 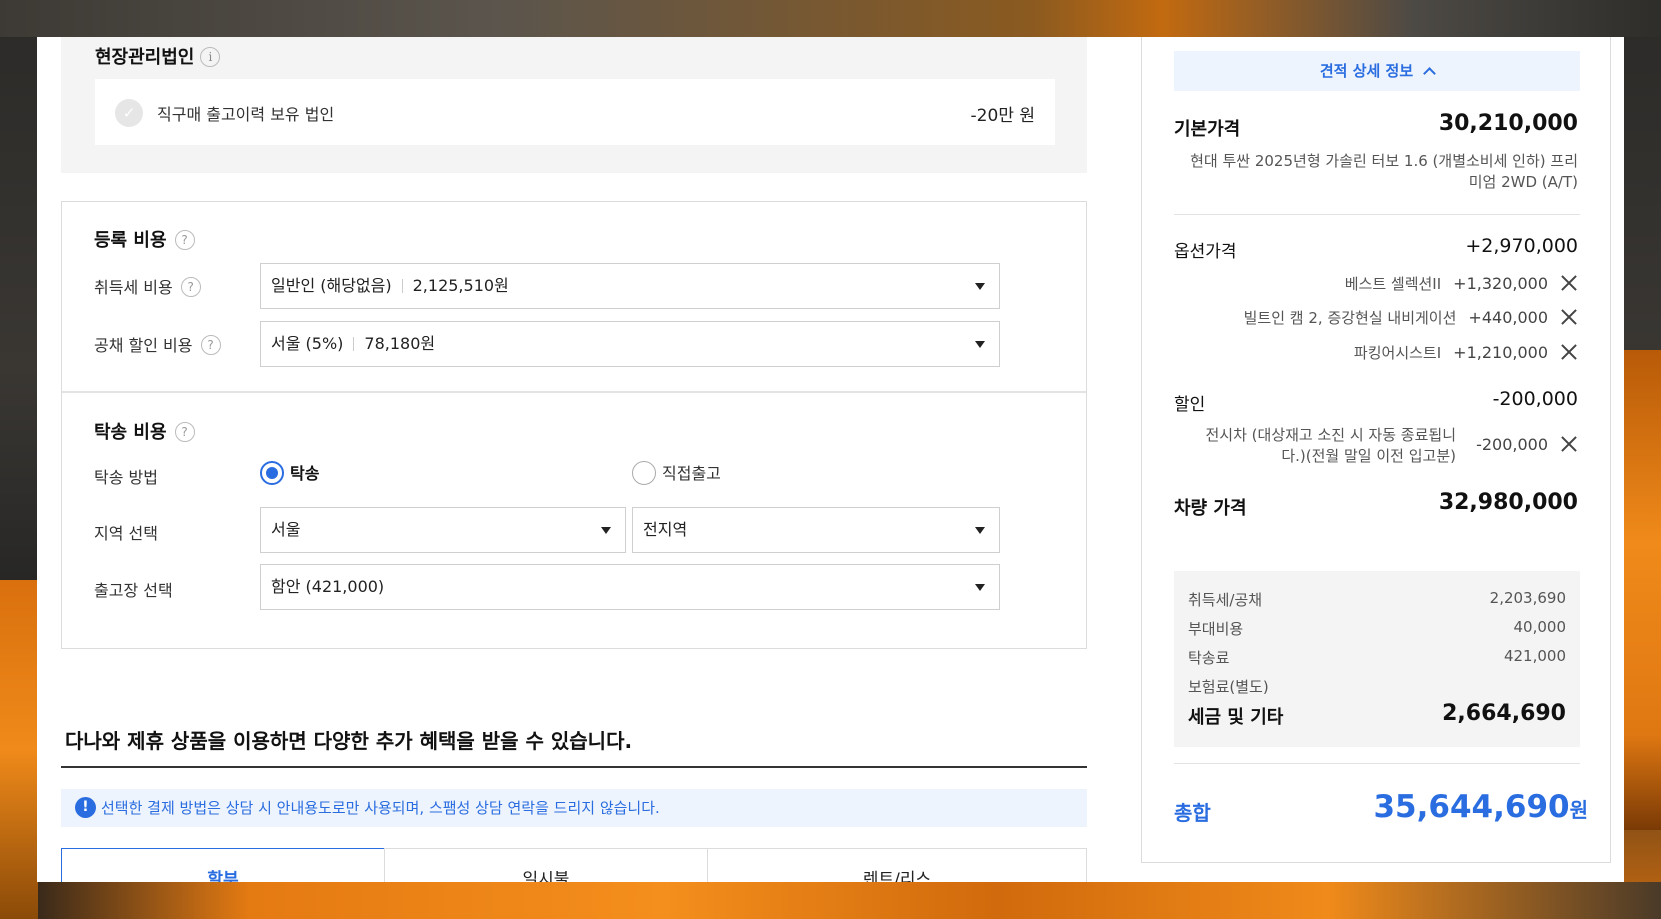 I want to click on tax-row: 부대비용 40,000, so click(x=1377, y=628).